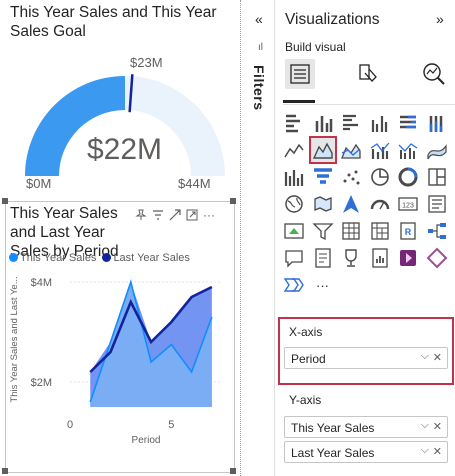 The image size is (455, 476). I want to click on filter-icon, so click(158, 215).